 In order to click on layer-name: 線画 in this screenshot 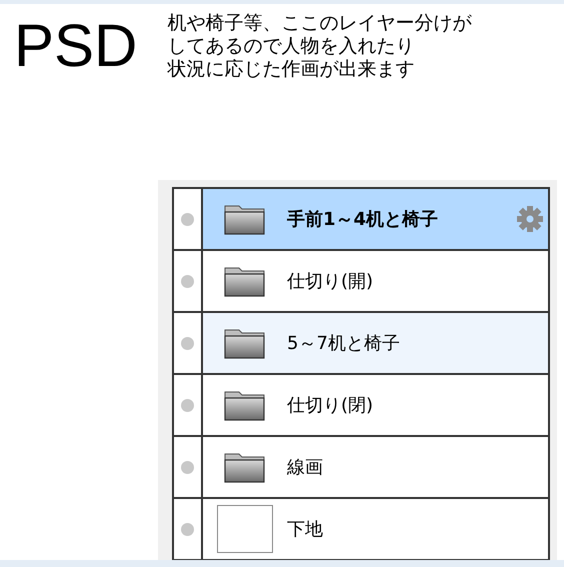, I will do `click(305, 468)`.